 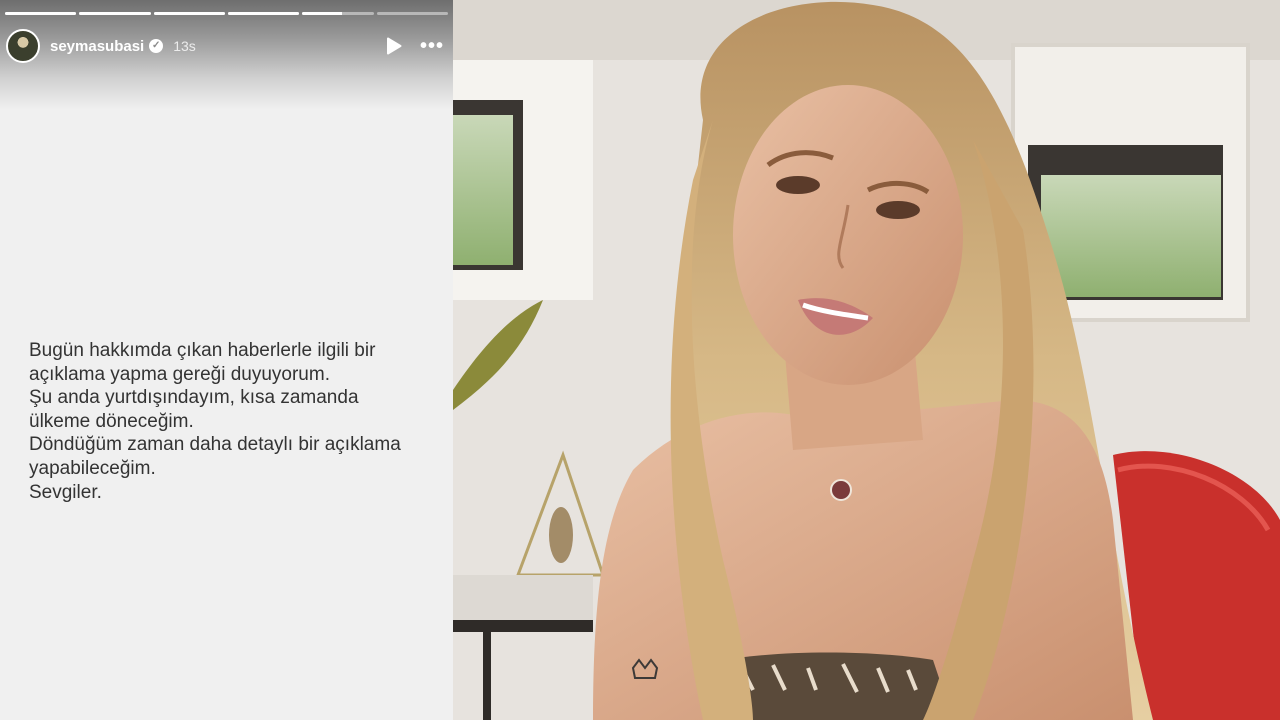 What do you see at coordinates (394, 46) in the screenshot?
I see `play-icon` at bounding box center [394, 46].